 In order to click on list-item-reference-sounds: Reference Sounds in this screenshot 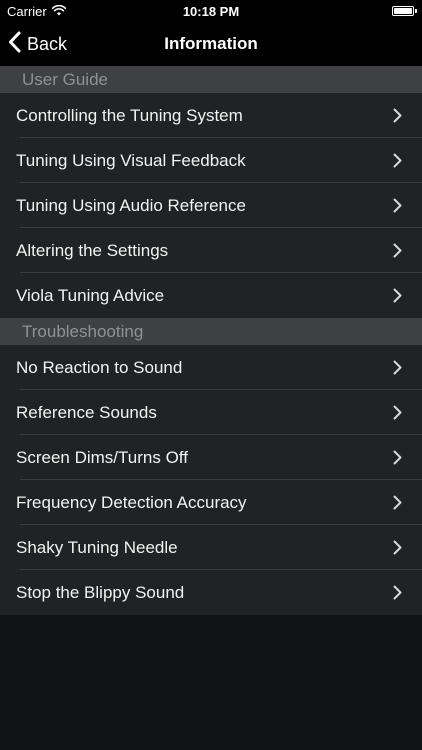, I will do `click(211, 412)`.